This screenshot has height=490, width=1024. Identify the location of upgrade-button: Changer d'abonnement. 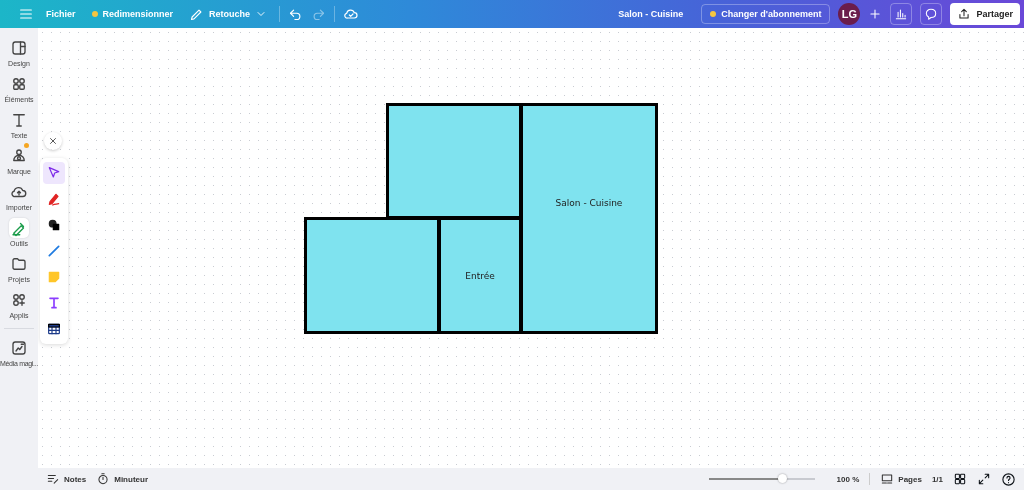
(766, 14).